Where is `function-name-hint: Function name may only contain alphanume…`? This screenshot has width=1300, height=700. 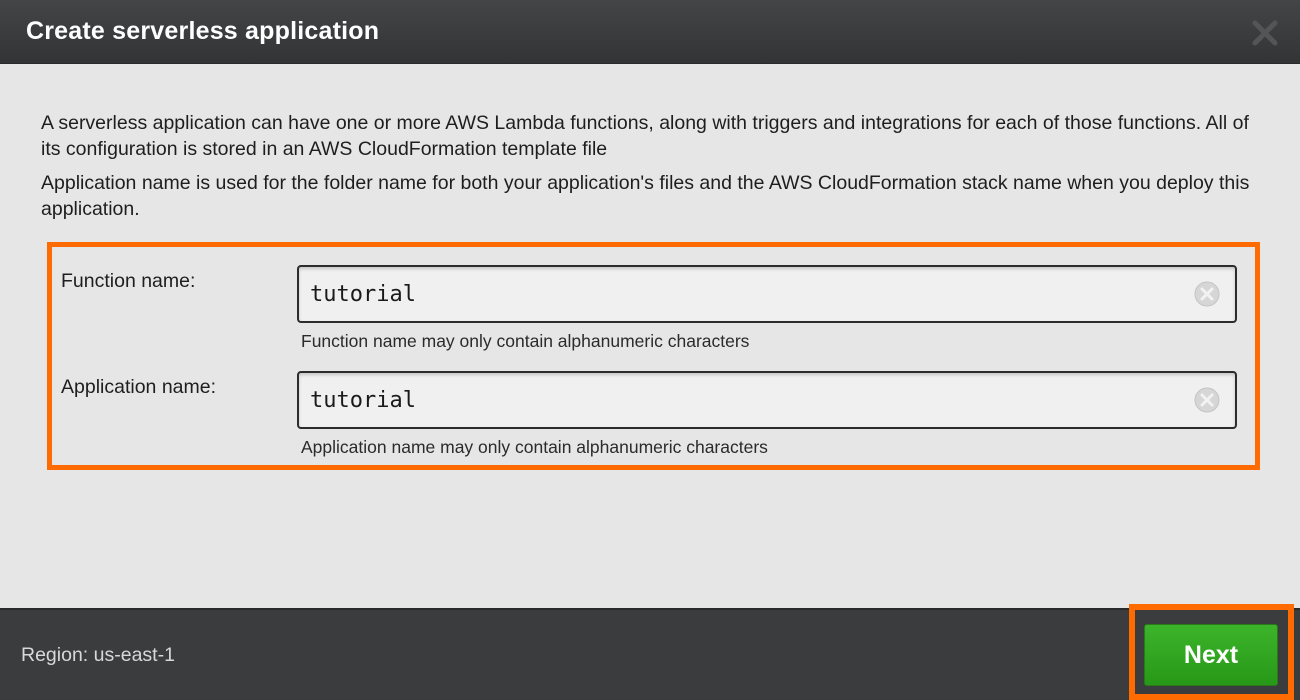
function-name-hint: Function name may only contain alphanume… is located at coordinates (525, 341).